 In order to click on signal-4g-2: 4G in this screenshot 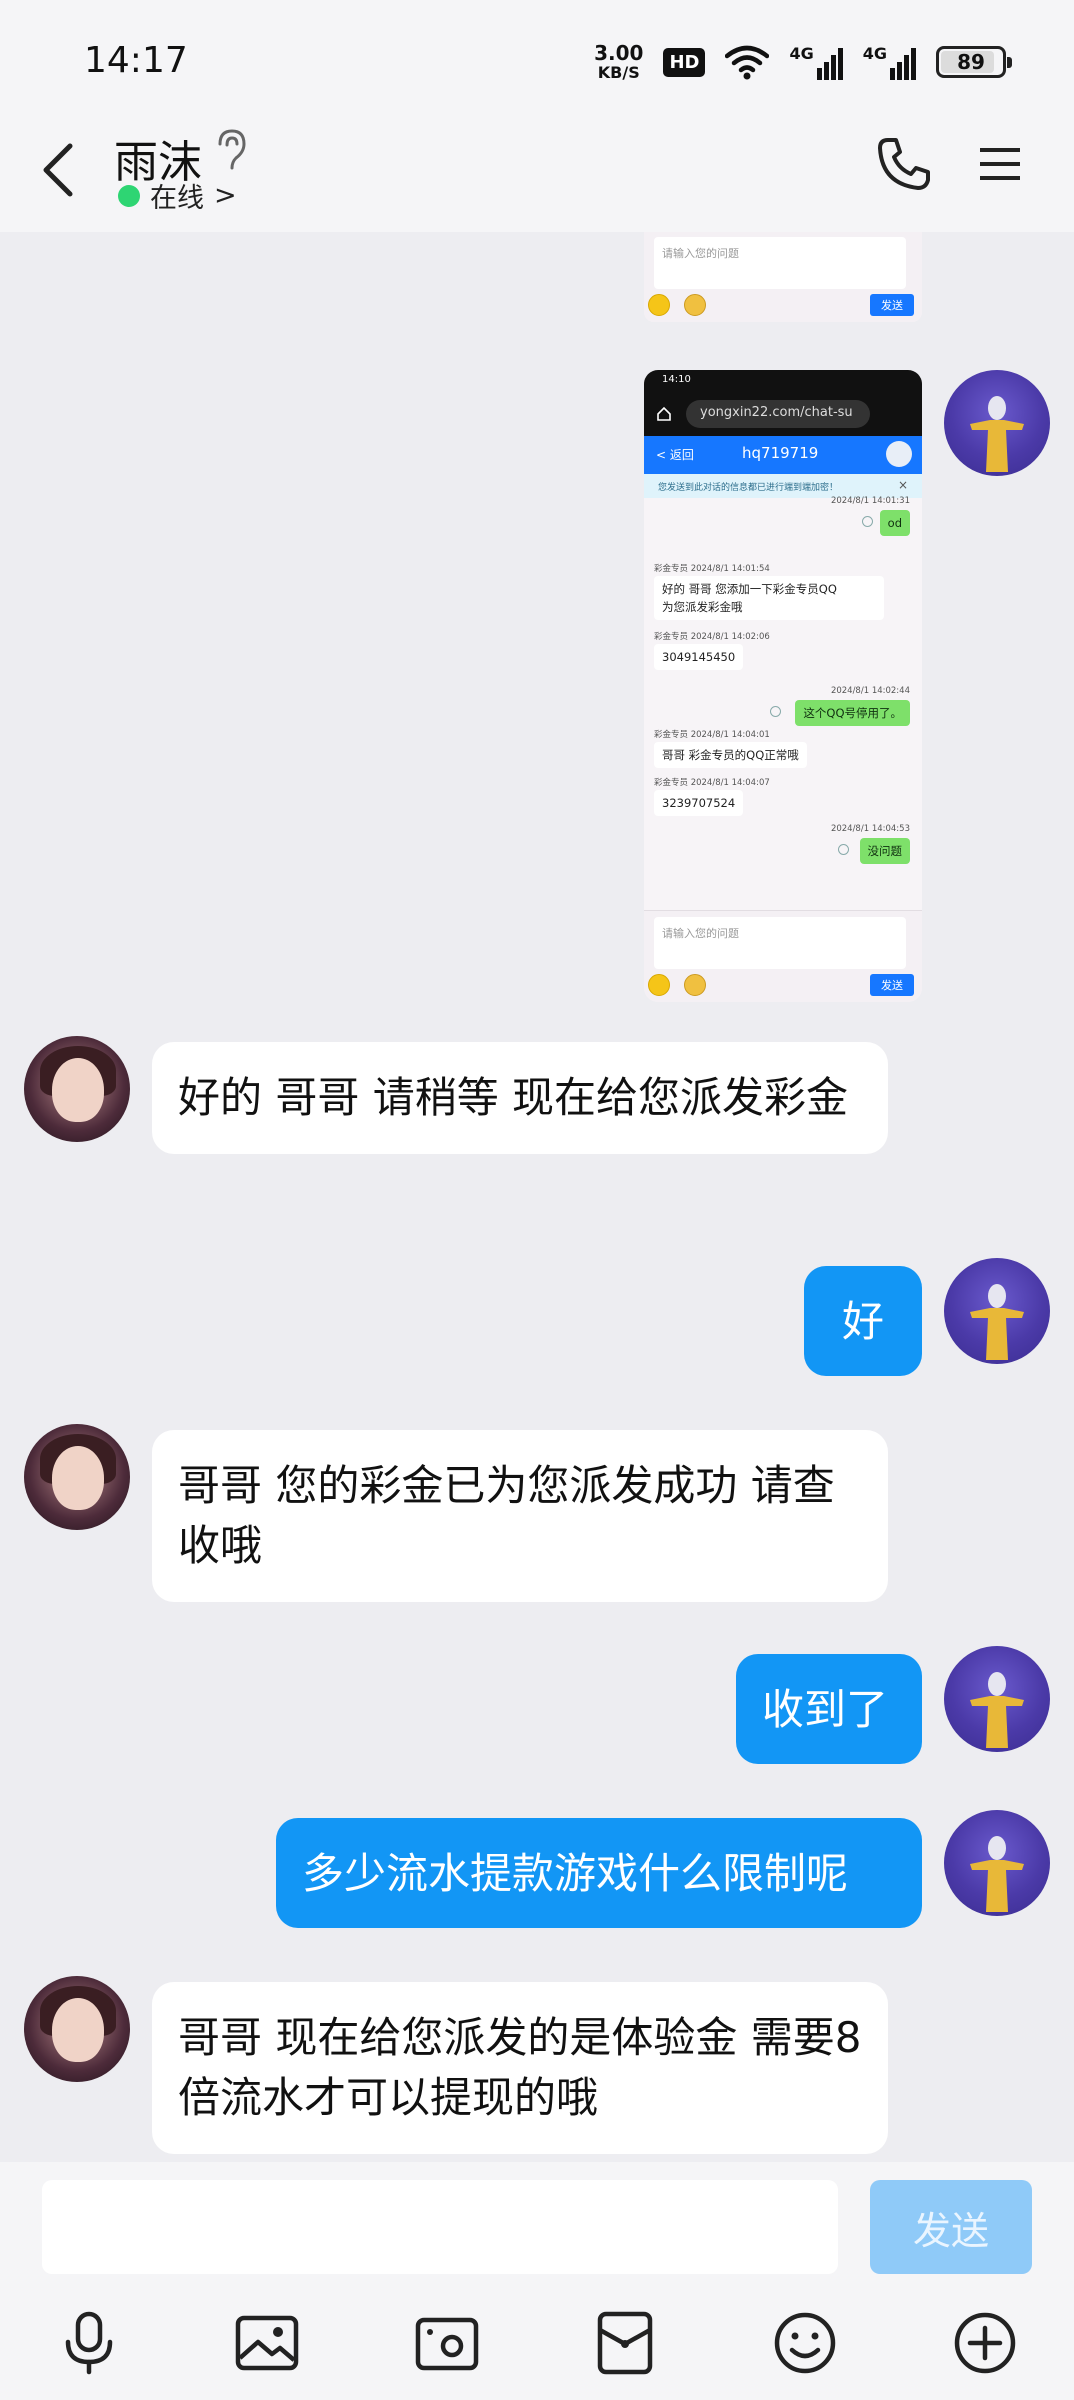, I will do `click(889, 62)`.